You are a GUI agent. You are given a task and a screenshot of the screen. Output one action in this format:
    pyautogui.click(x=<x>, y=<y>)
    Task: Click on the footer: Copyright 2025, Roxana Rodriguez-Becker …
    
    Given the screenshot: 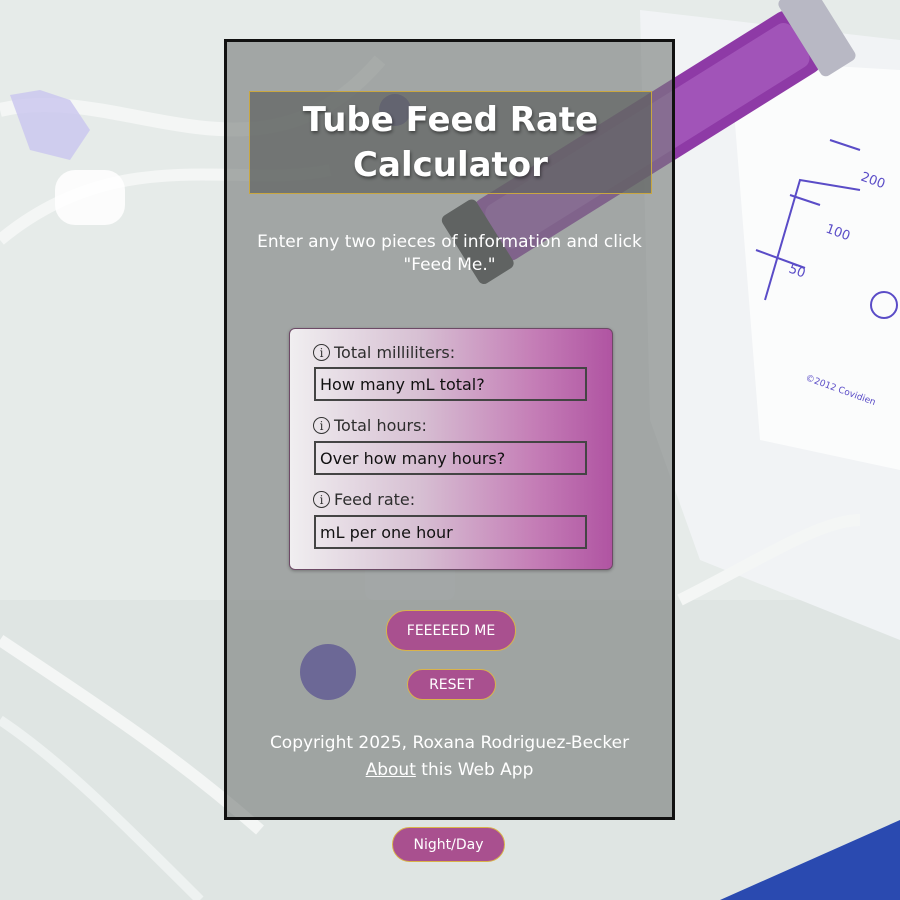 What is the action you would take?
    pyautogui.click(x=449, y=757)
    